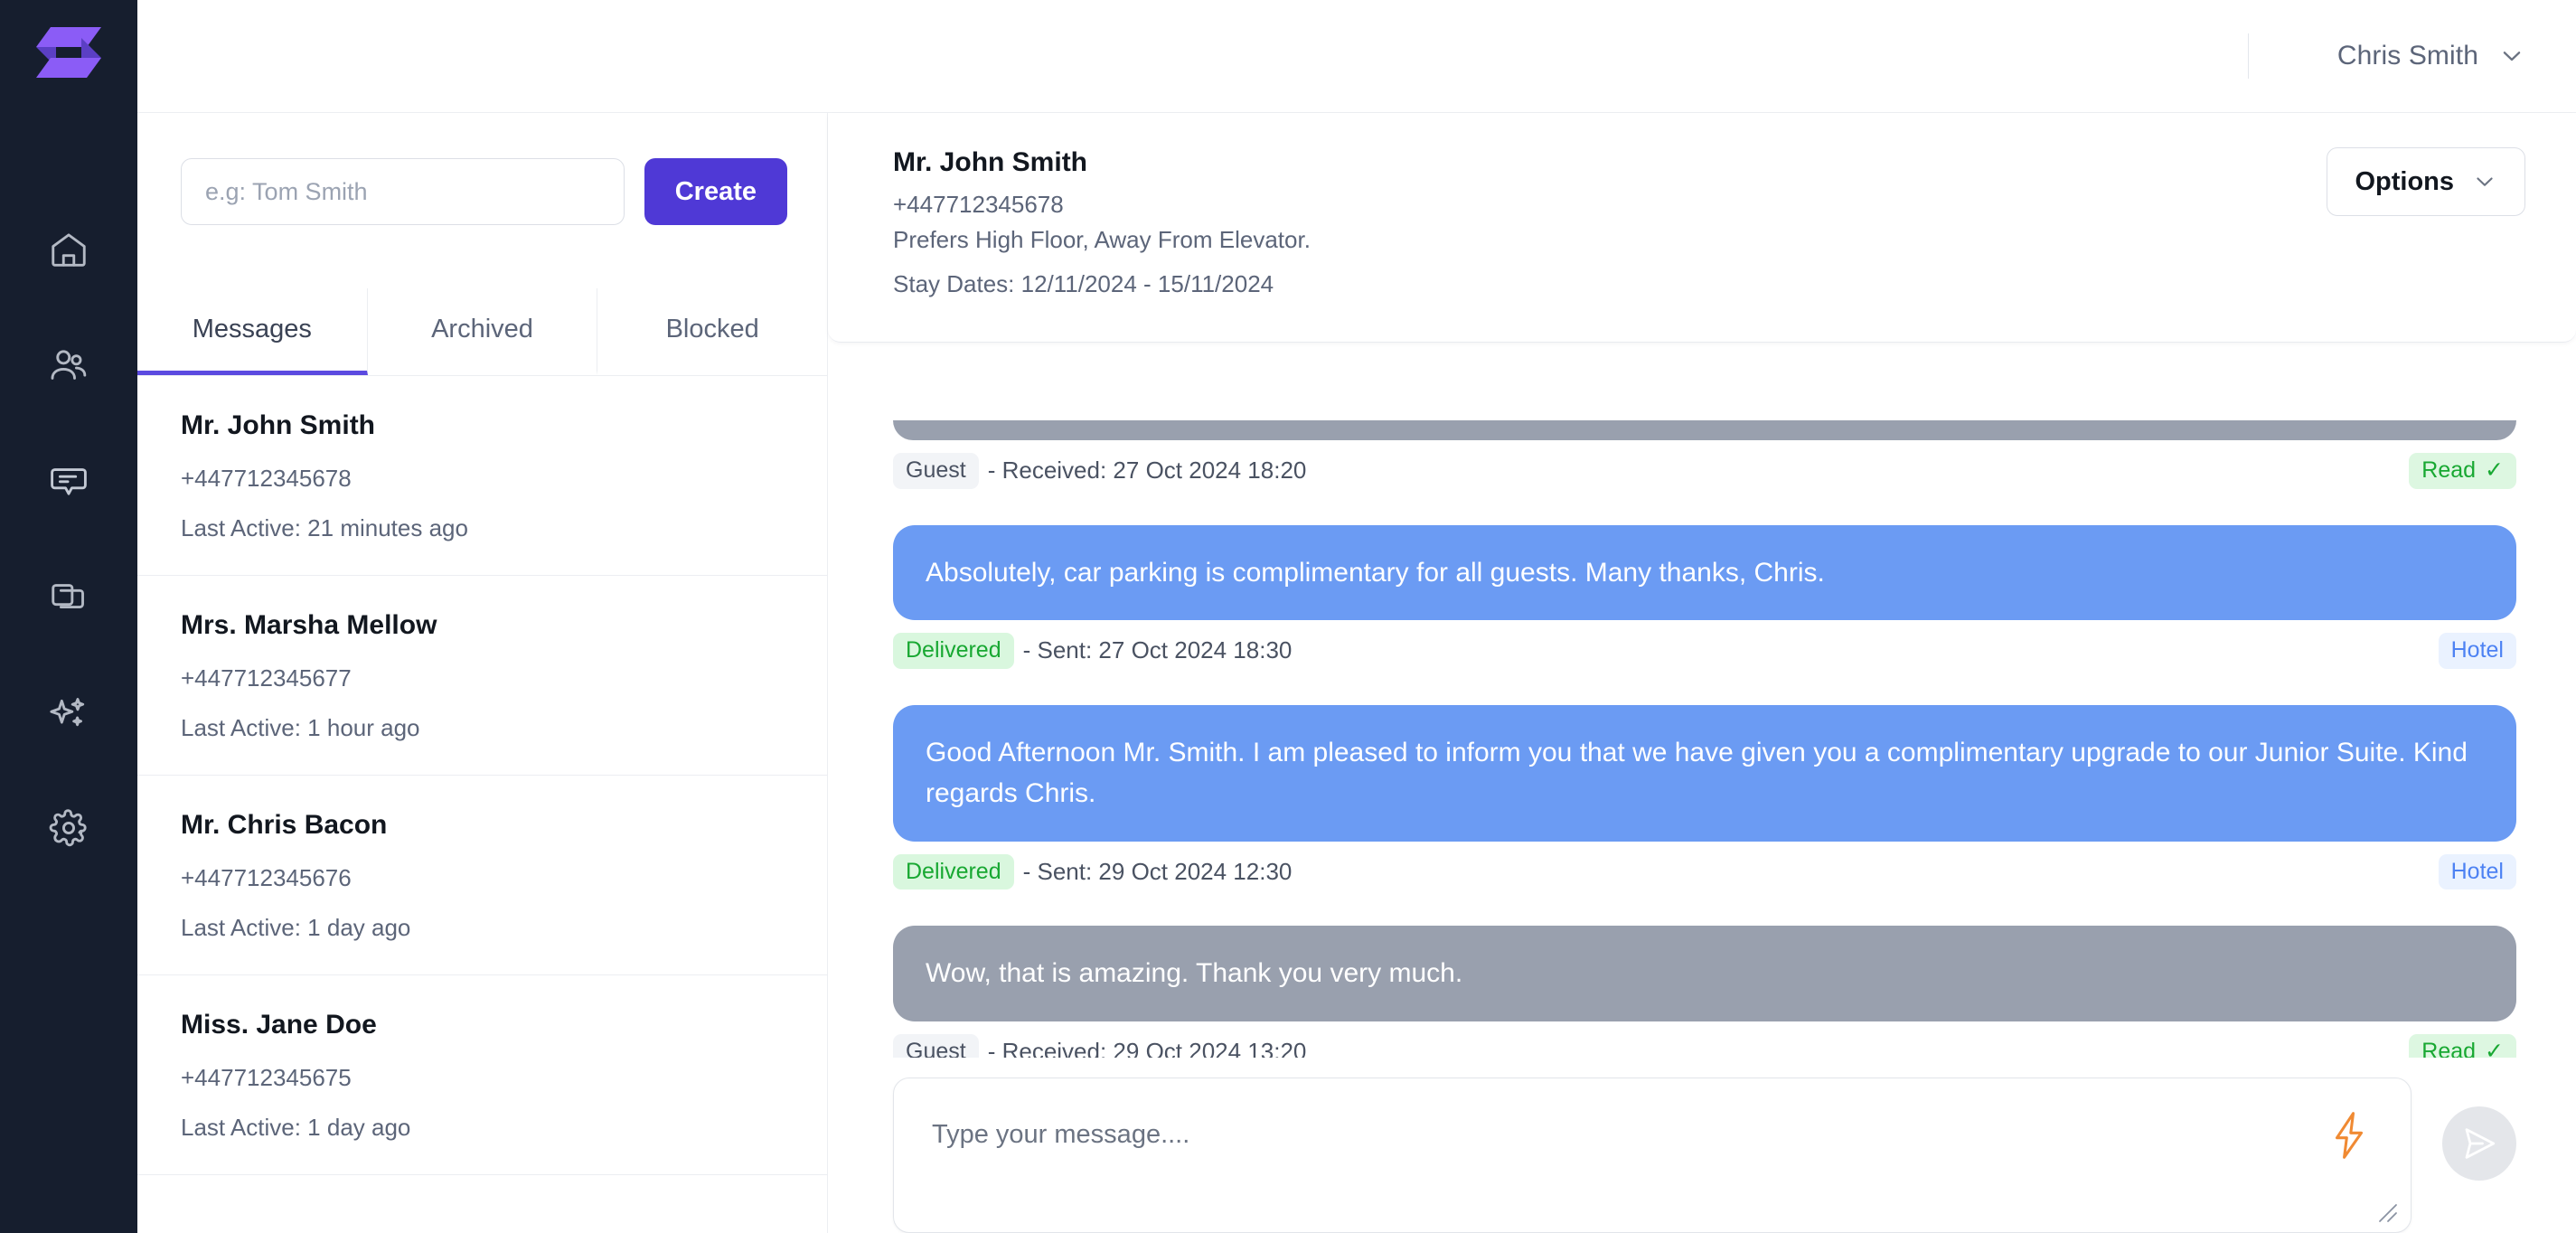  I want to click on contact-name: Mr. Chris Bacon, so click(284, 825).